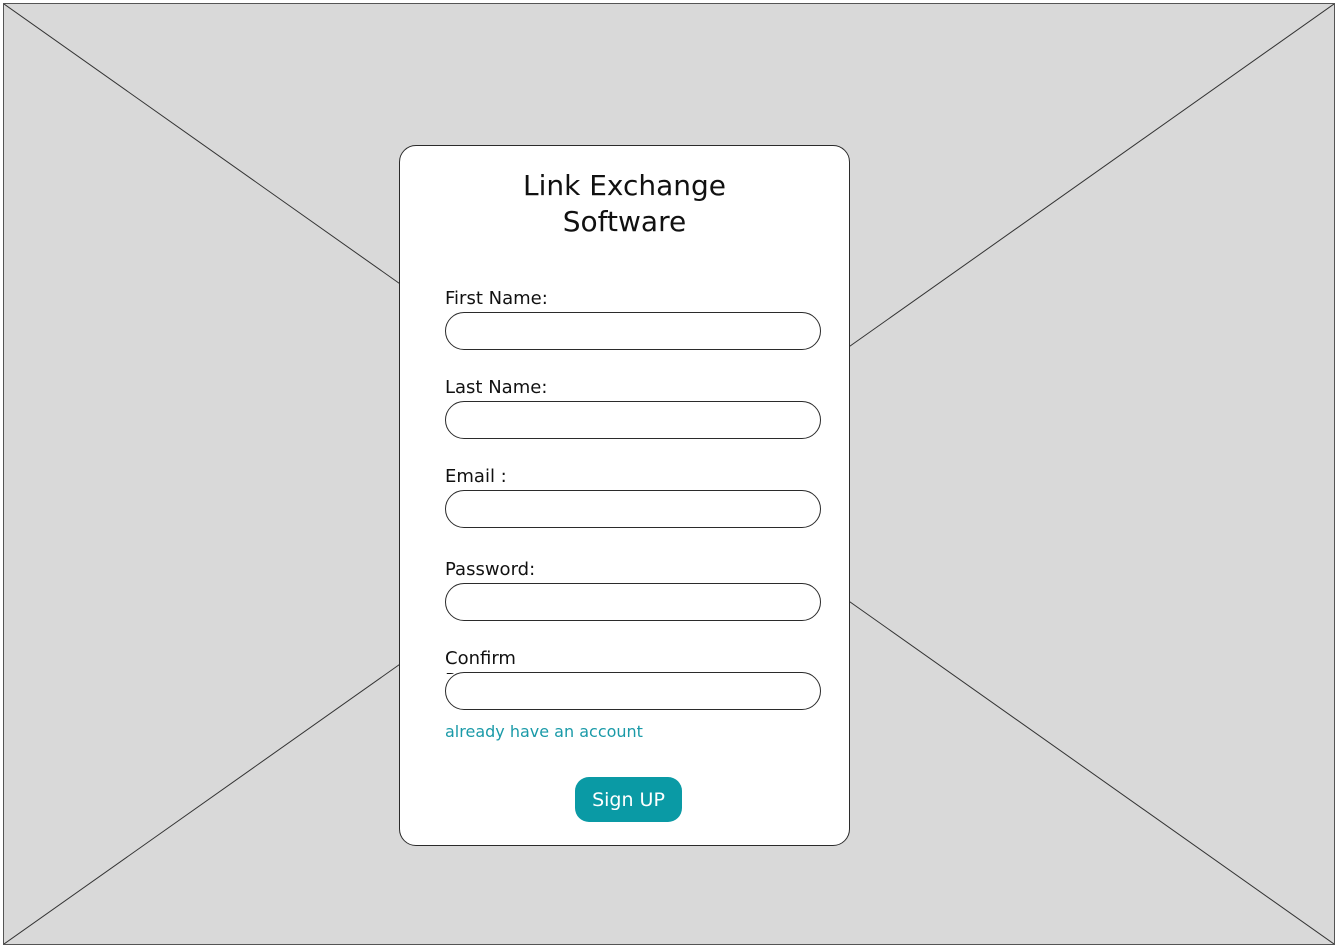  I want to click on app-title: Link Exchange Software, so click(624, 204).